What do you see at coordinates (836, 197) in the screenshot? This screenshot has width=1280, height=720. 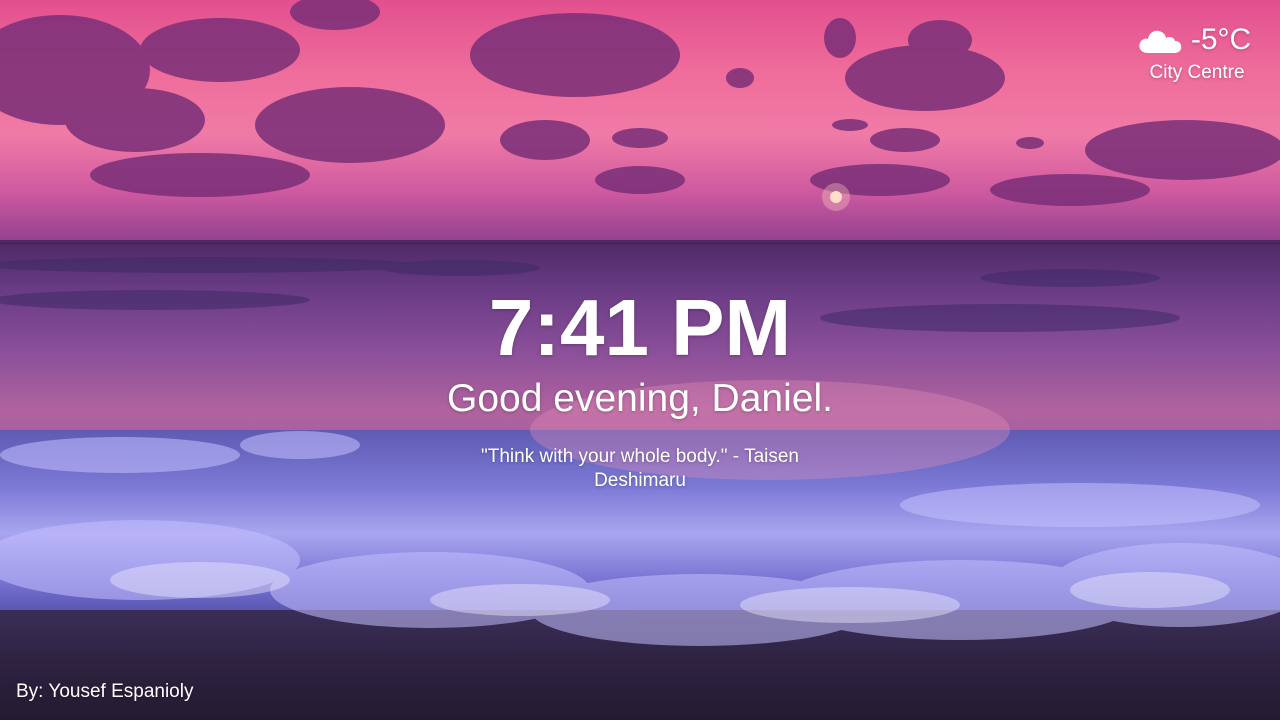 I see `sun-glow-shape` at bounding box center [836, 197].